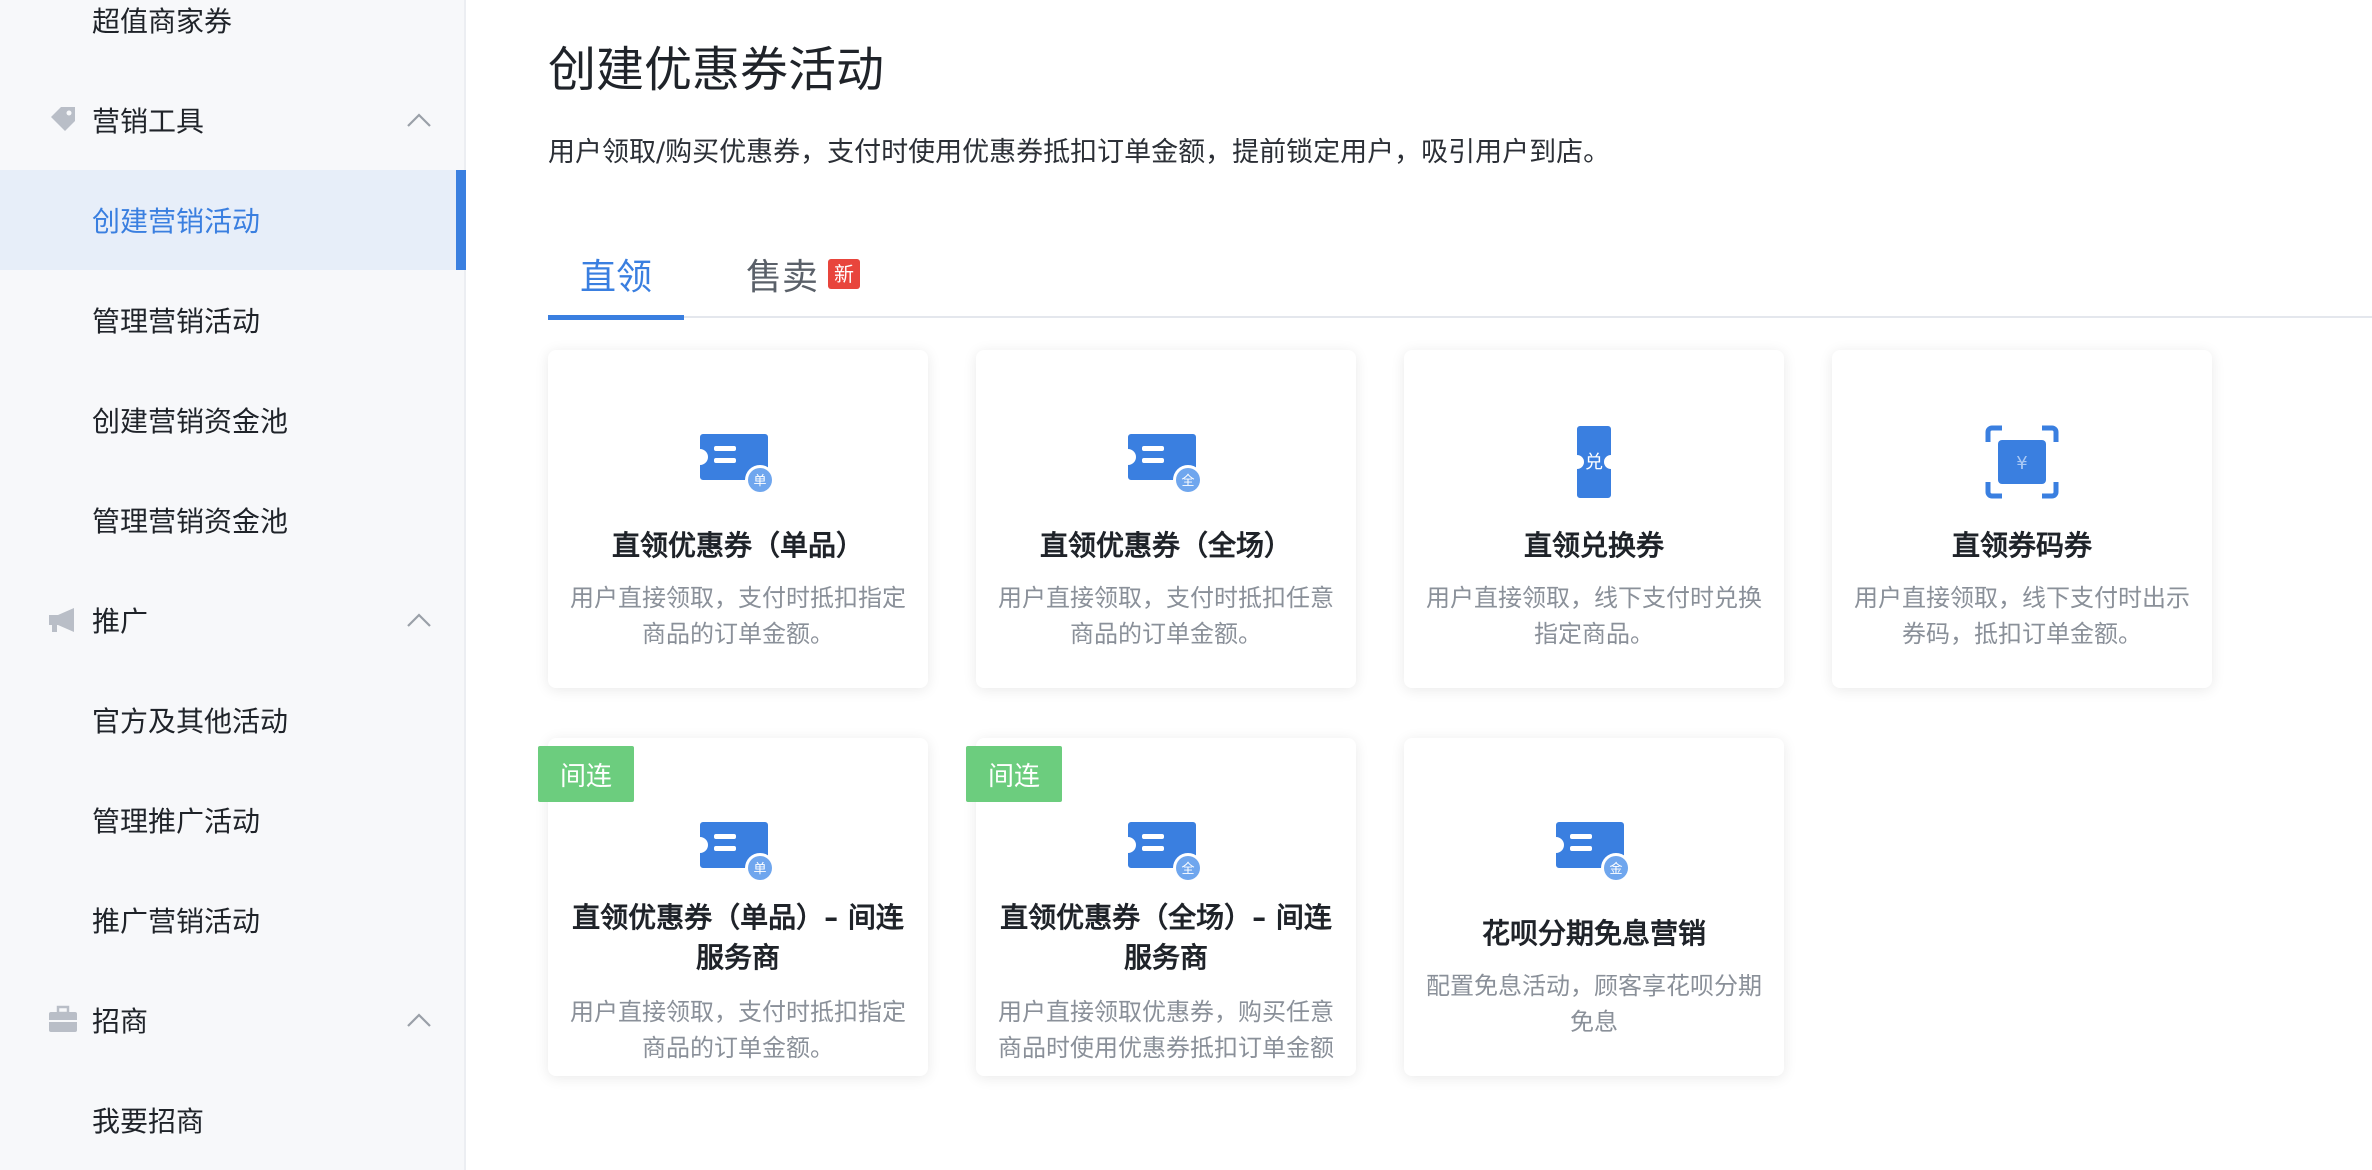 The image size is (2372, 1170). Describe the element at coordinates (233, 120) in the screenshot. I see `sidebar-group-marketing-tools: 营销工具` at that location.